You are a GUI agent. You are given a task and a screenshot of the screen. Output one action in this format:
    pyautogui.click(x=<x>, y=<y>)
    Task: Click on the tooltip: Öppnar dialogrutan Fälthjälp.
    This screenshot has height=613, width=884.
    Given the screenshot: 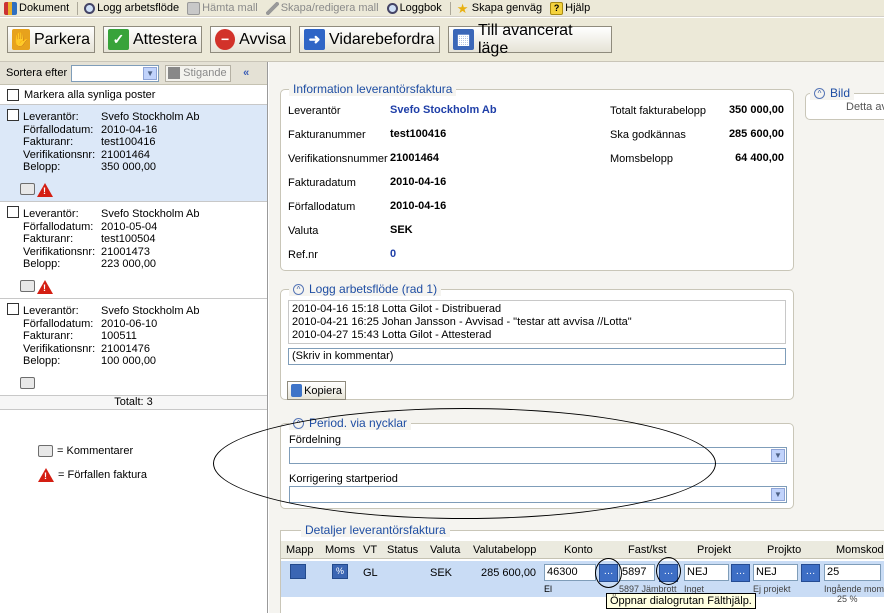 What is the action you would take?
    pyautogui.click(x=681, y=601)
    